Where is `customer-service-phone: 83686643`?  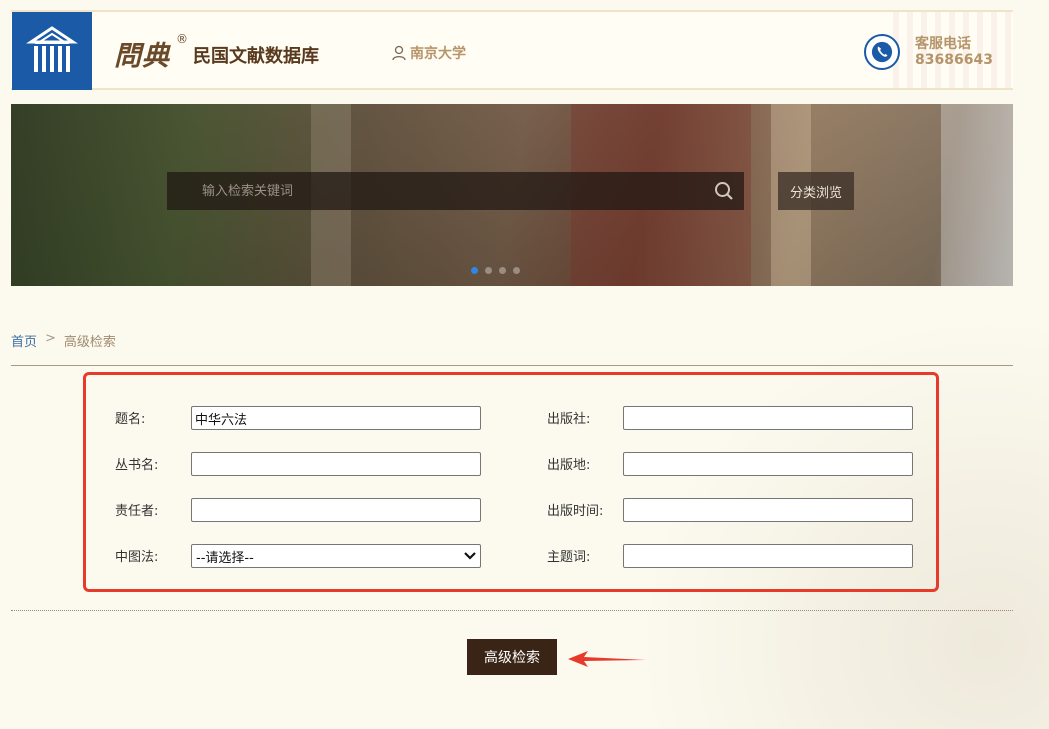
customer-service-phone: 83686643 is located at coordinates (954, 60).